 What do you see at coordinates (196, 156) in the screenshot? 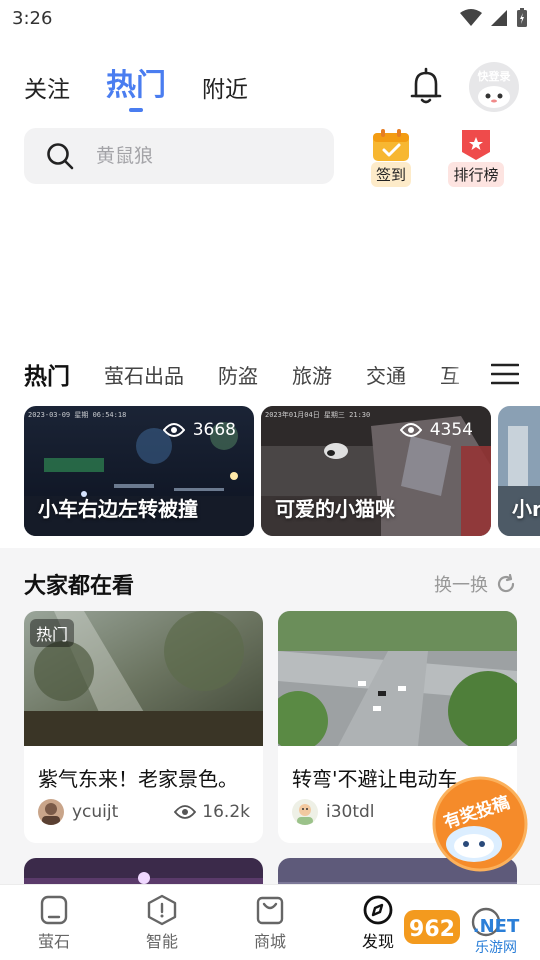
I see `search-input` at bounding box center [196, 156].